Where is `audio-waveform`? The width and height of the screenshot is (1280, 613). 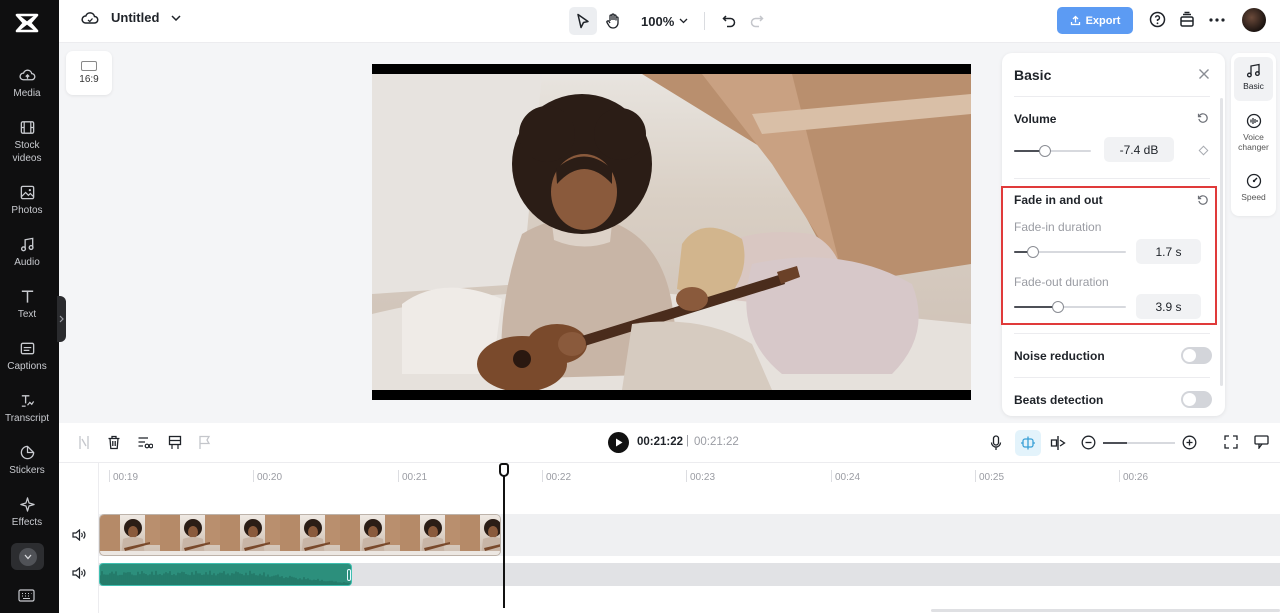
audio-waveform is located at coordinates (225, 577).